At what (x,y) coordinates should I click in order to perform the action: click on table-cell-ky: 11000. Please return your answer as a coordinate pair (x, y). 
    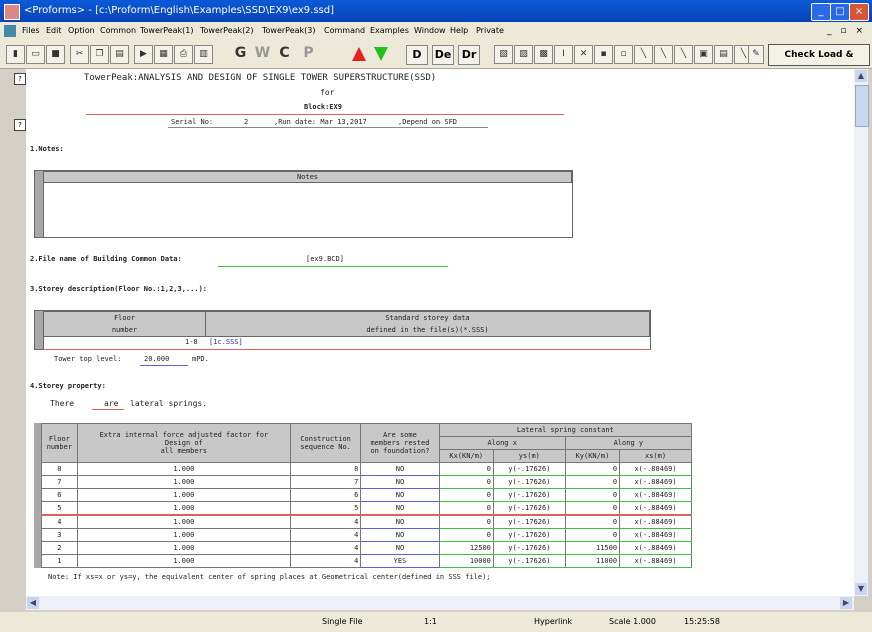
    Looking at the image, I should click on (592, 561).